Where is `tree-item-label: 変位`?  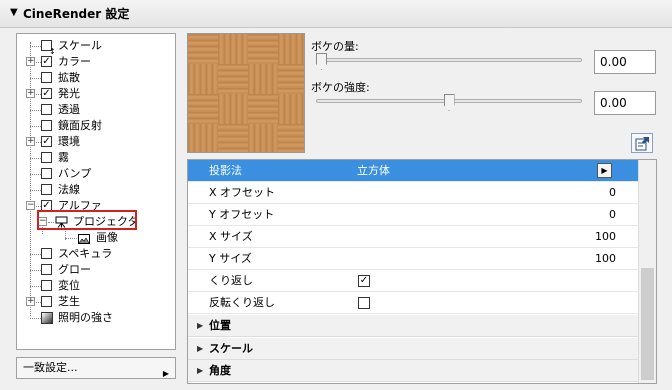 tree-item-label: 変位 is located at coordinates (69, 285).